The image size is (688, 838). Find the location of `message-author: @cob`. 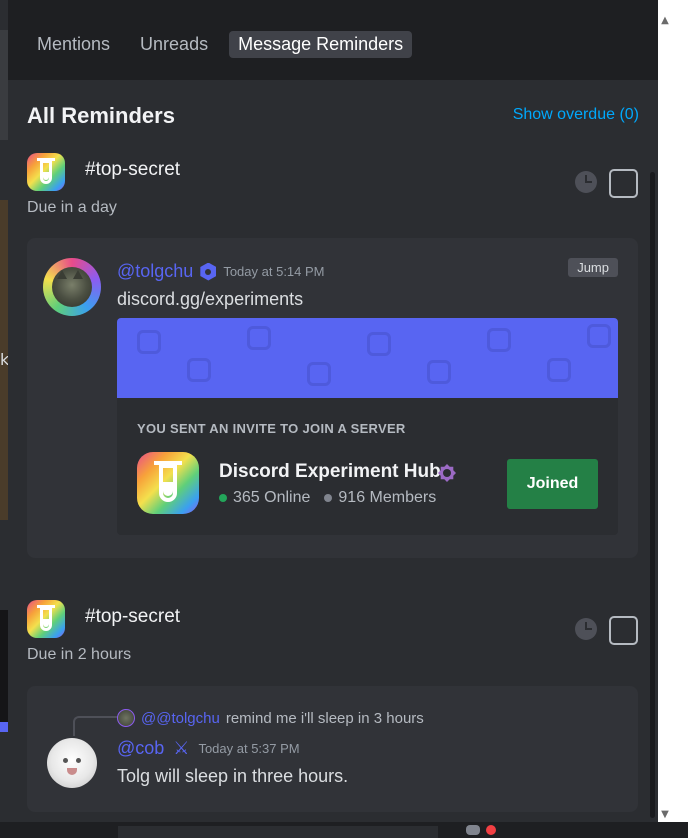

message-author: @cob is located at coordinates (140, 748).